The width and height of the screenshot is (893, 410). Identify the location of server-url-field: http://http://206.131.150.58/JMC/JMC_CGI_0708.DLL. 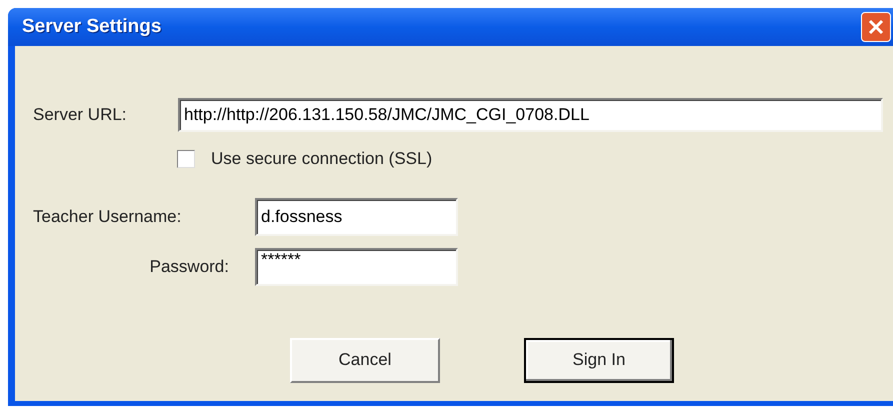
(530, 115).